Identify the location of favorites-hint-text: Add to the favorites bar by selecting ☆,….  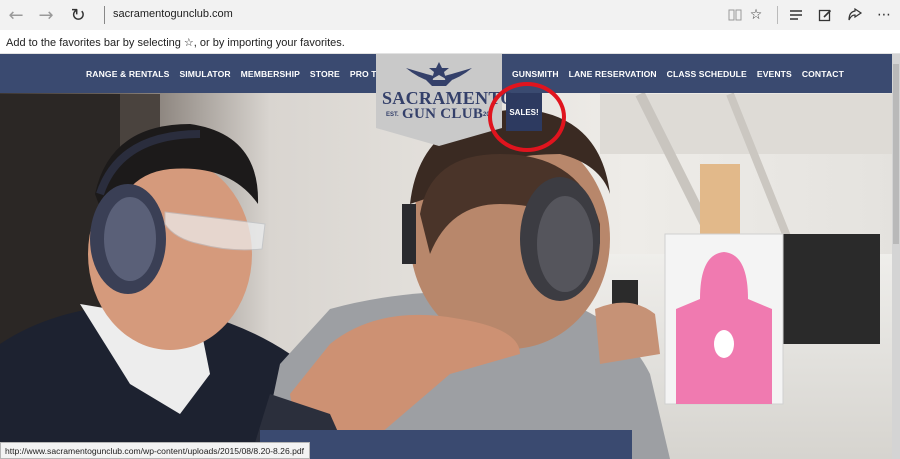
(175, 43).